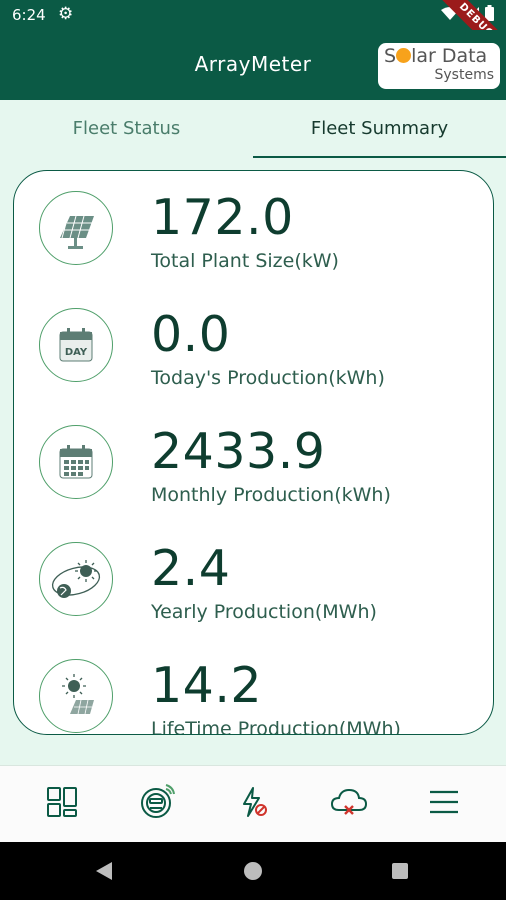 The image size is (506, 900). Describe the element at coordinates (191, 334) in the screenshot. I see `metric-value: 0.0` at that location.